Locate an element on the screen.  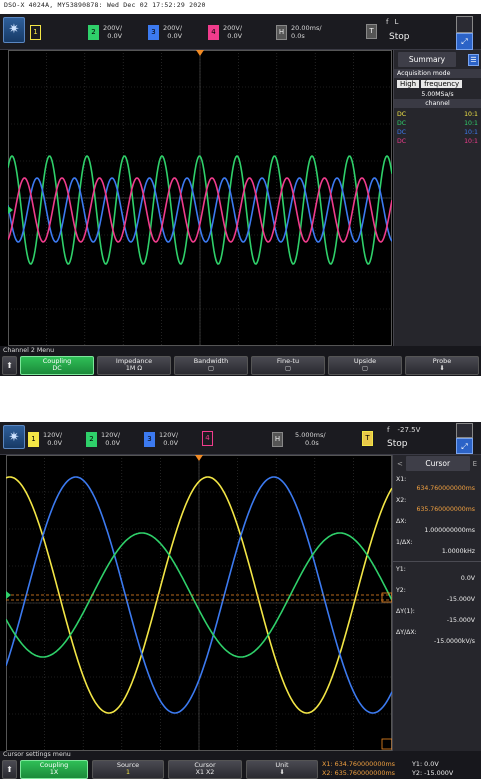
softkey-coupling-value: DC is located at coordinates (57, 368).